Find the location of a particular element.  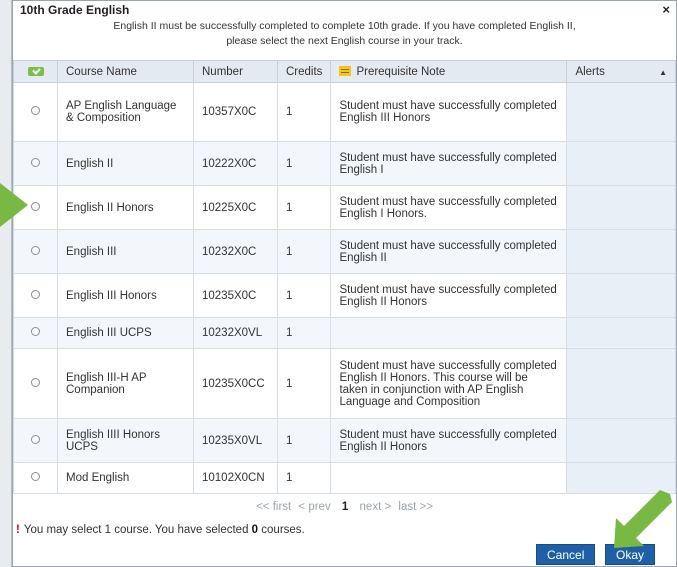

course-number-cell: 10357X0C is located at coordinates (235, 112).